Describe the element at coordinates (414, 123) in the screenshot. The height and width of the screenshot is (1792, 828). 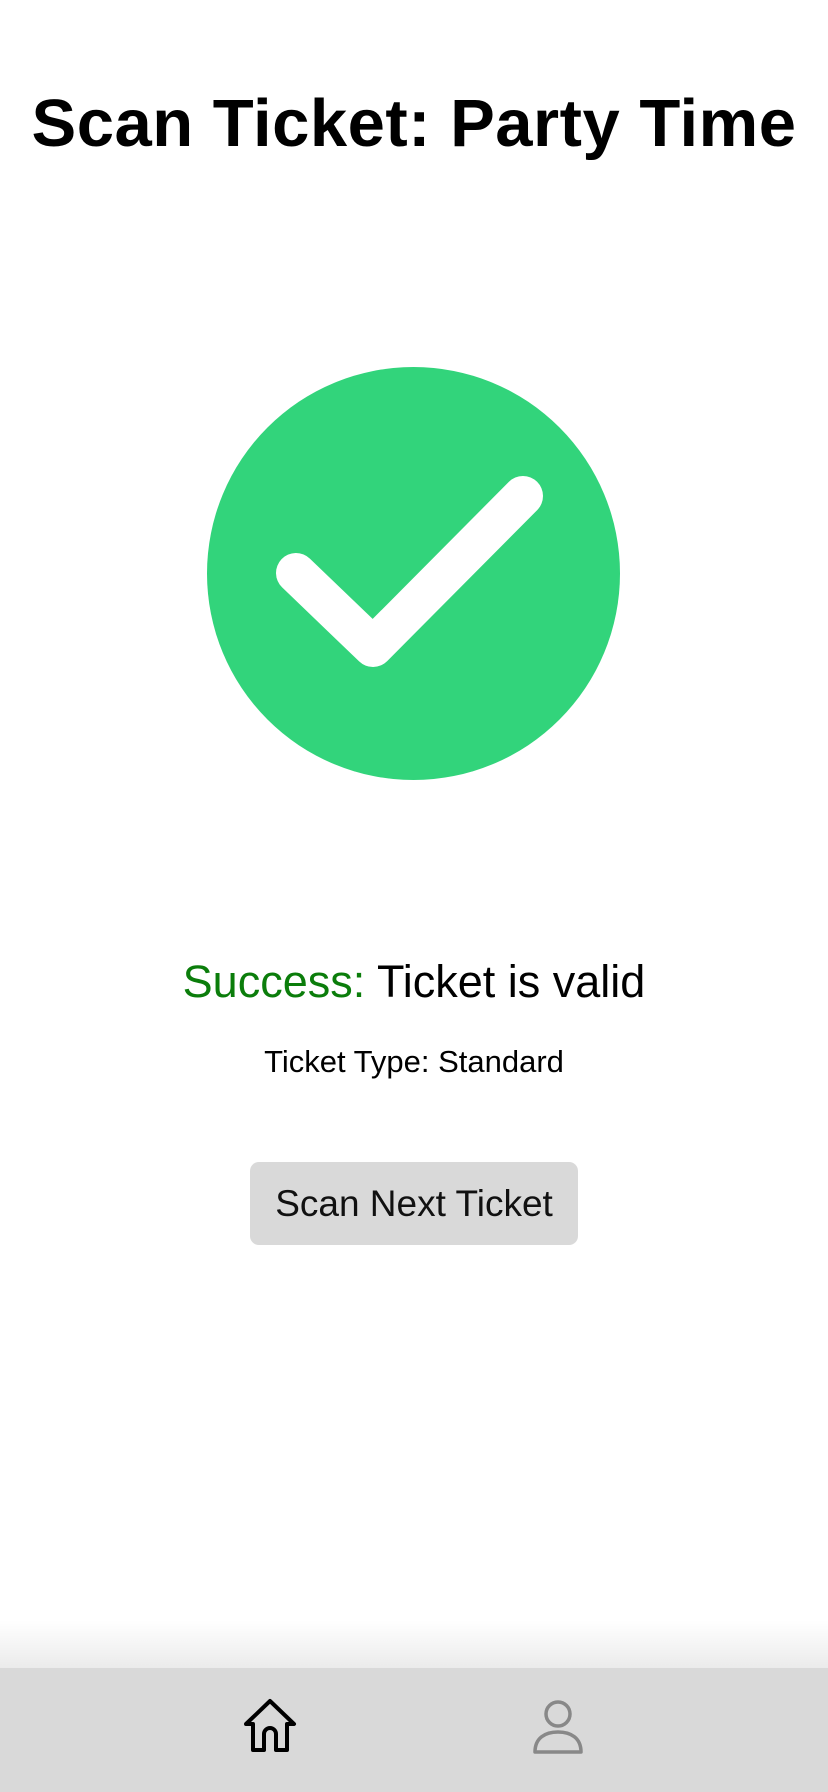
I see `page-title: Scan Ticket: Party Time` at that location.